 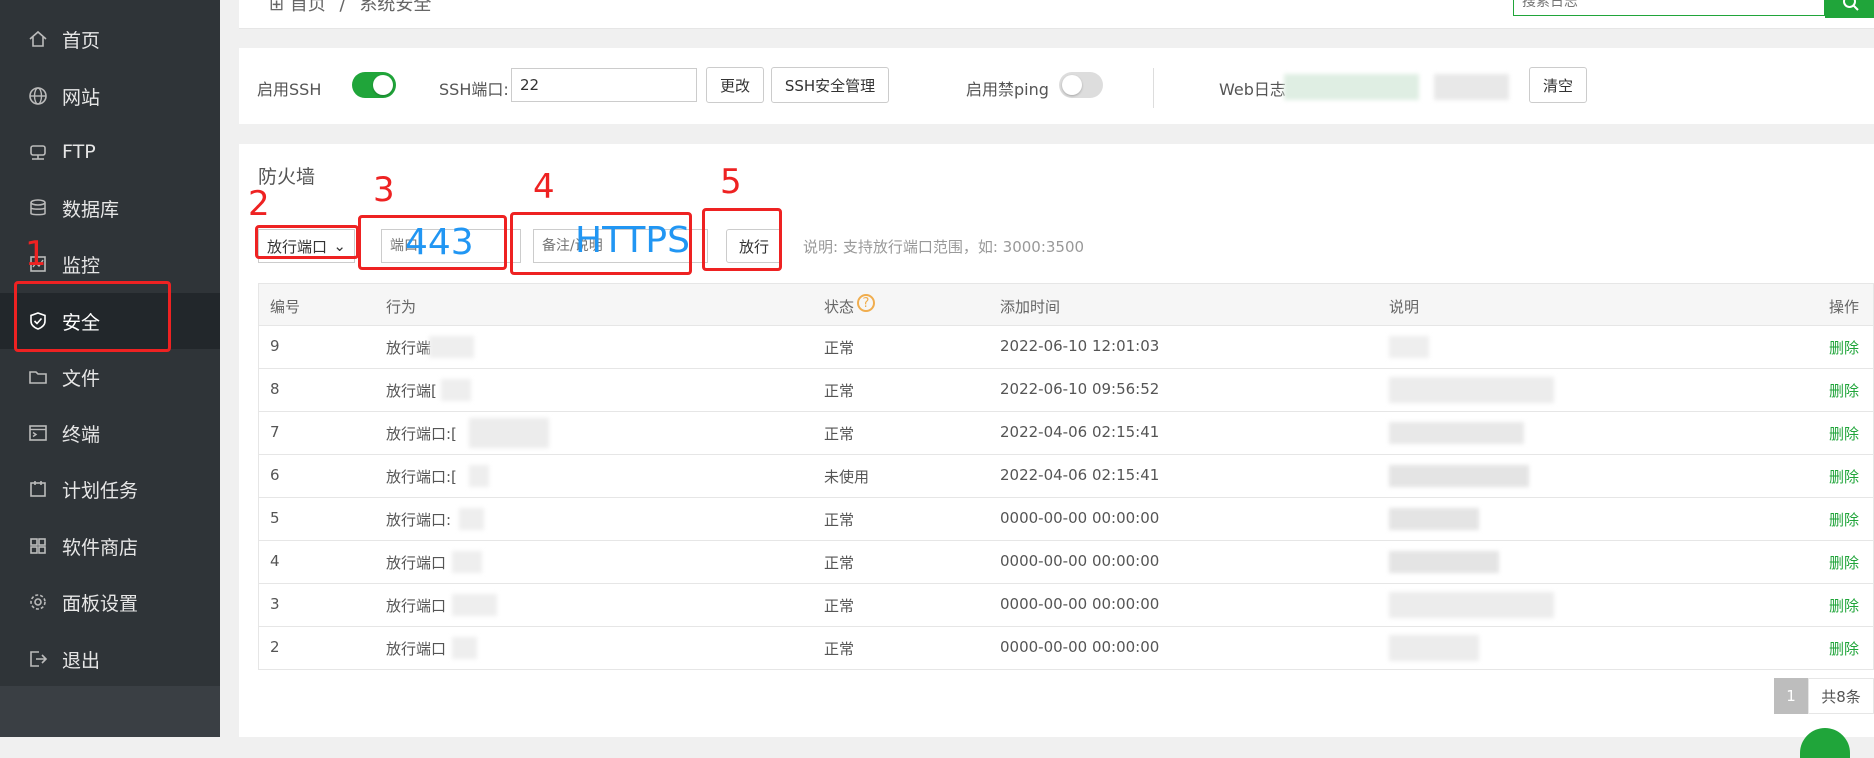 What do you see at coordinates (1153, 88) in the screenshot?
I see `divider` at bounding box center [1153, 88].